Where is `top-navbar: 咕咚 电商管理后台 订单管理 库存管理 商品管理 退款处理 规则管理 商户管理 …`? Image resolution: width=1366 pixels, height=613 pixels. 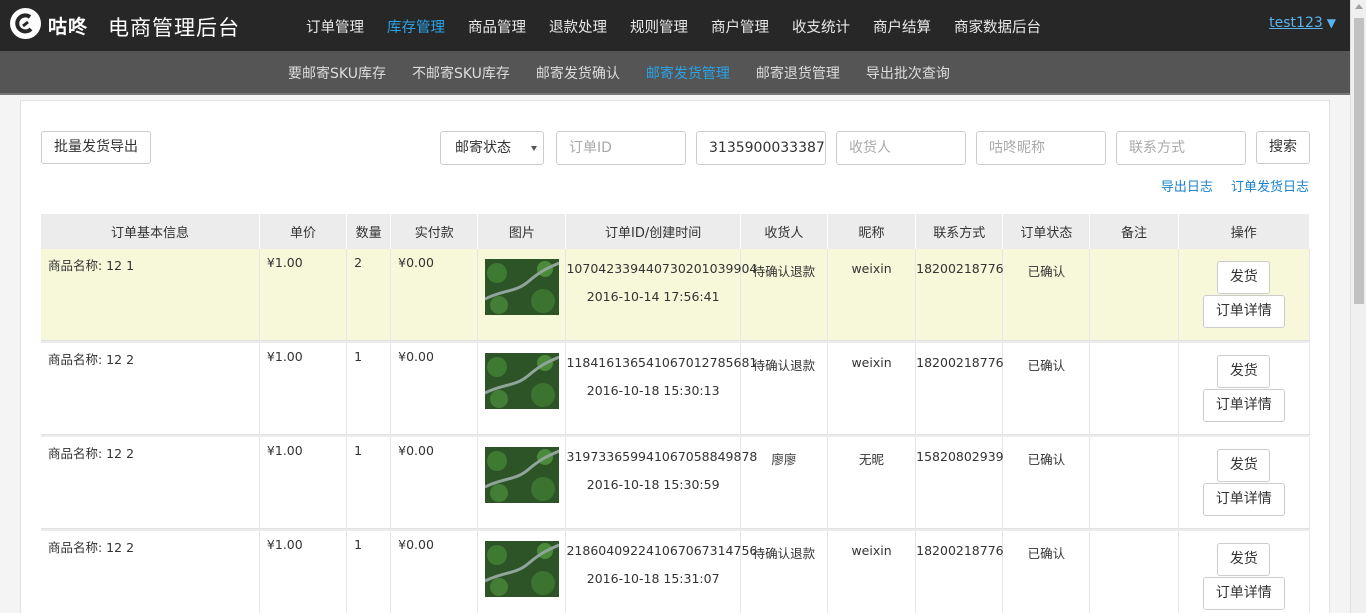
top-navbar: 咕咚 电商管理后台 订单管理 库存管理 商品管理 退款处理 规则管理 商户管理 … is located at coordinates (675, 25).